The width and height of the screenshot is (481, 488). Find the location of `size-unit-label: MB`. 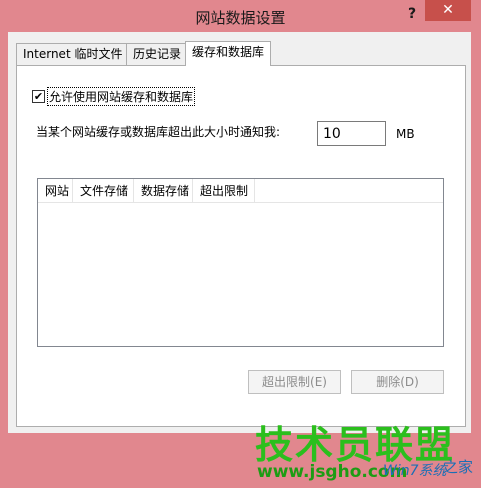

size-unit-label: MB is located at coordinates (405, 134).